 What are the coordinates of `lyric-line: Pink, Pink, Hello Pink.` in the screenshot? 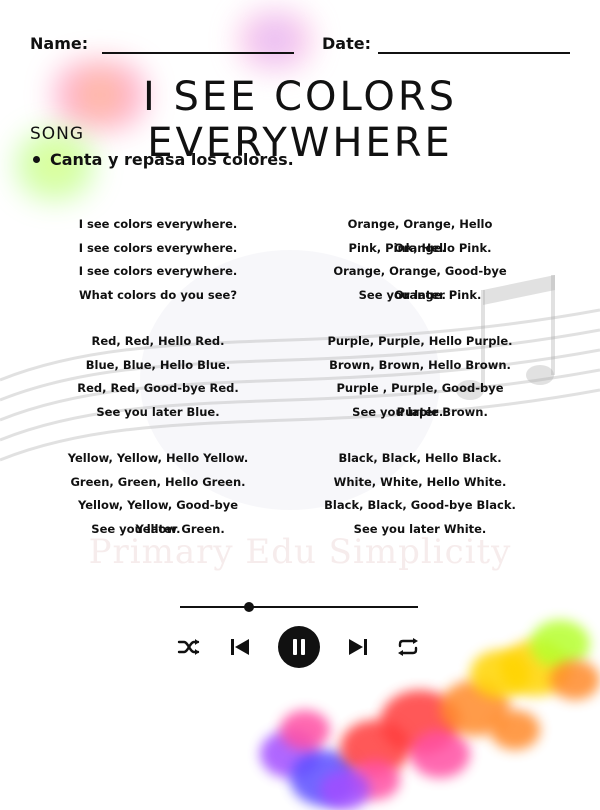 It's located at (420, 247).